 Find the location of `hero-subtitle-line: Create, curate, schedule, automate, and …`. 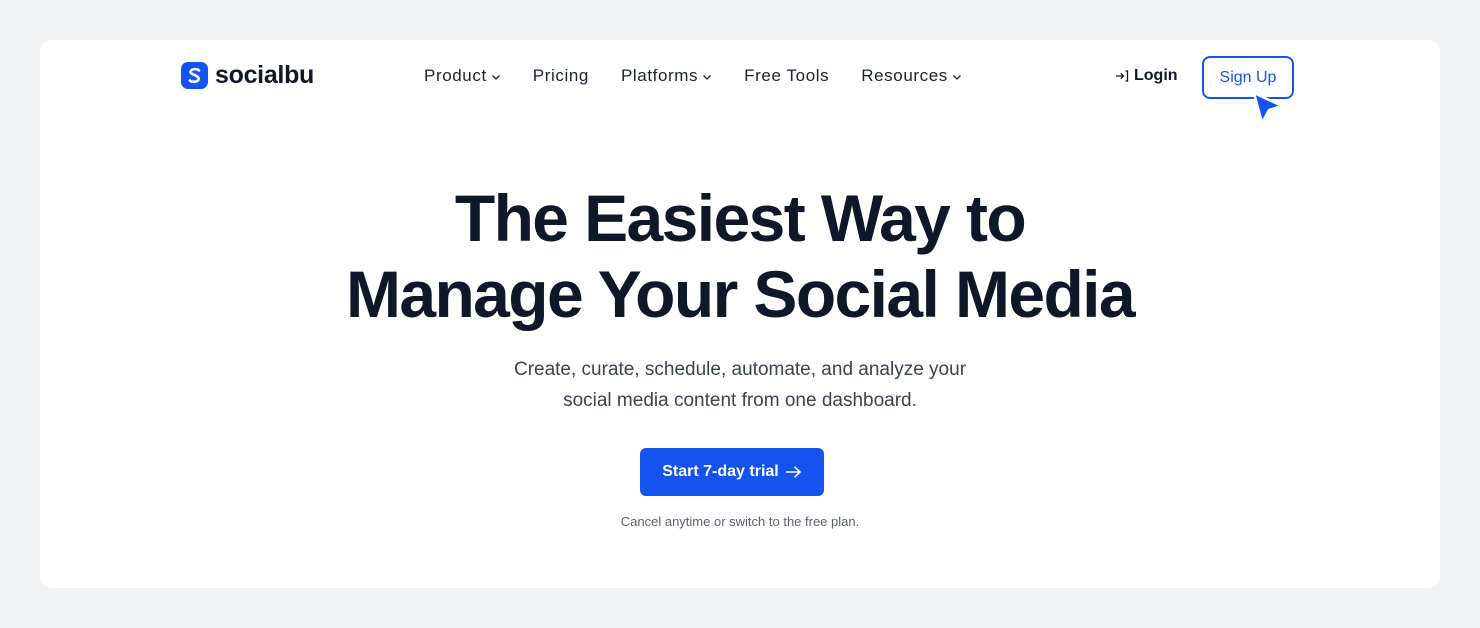

hero-subtitle-line: Create, curate, schedule, automate, and … is located at coordinates (740, 369).